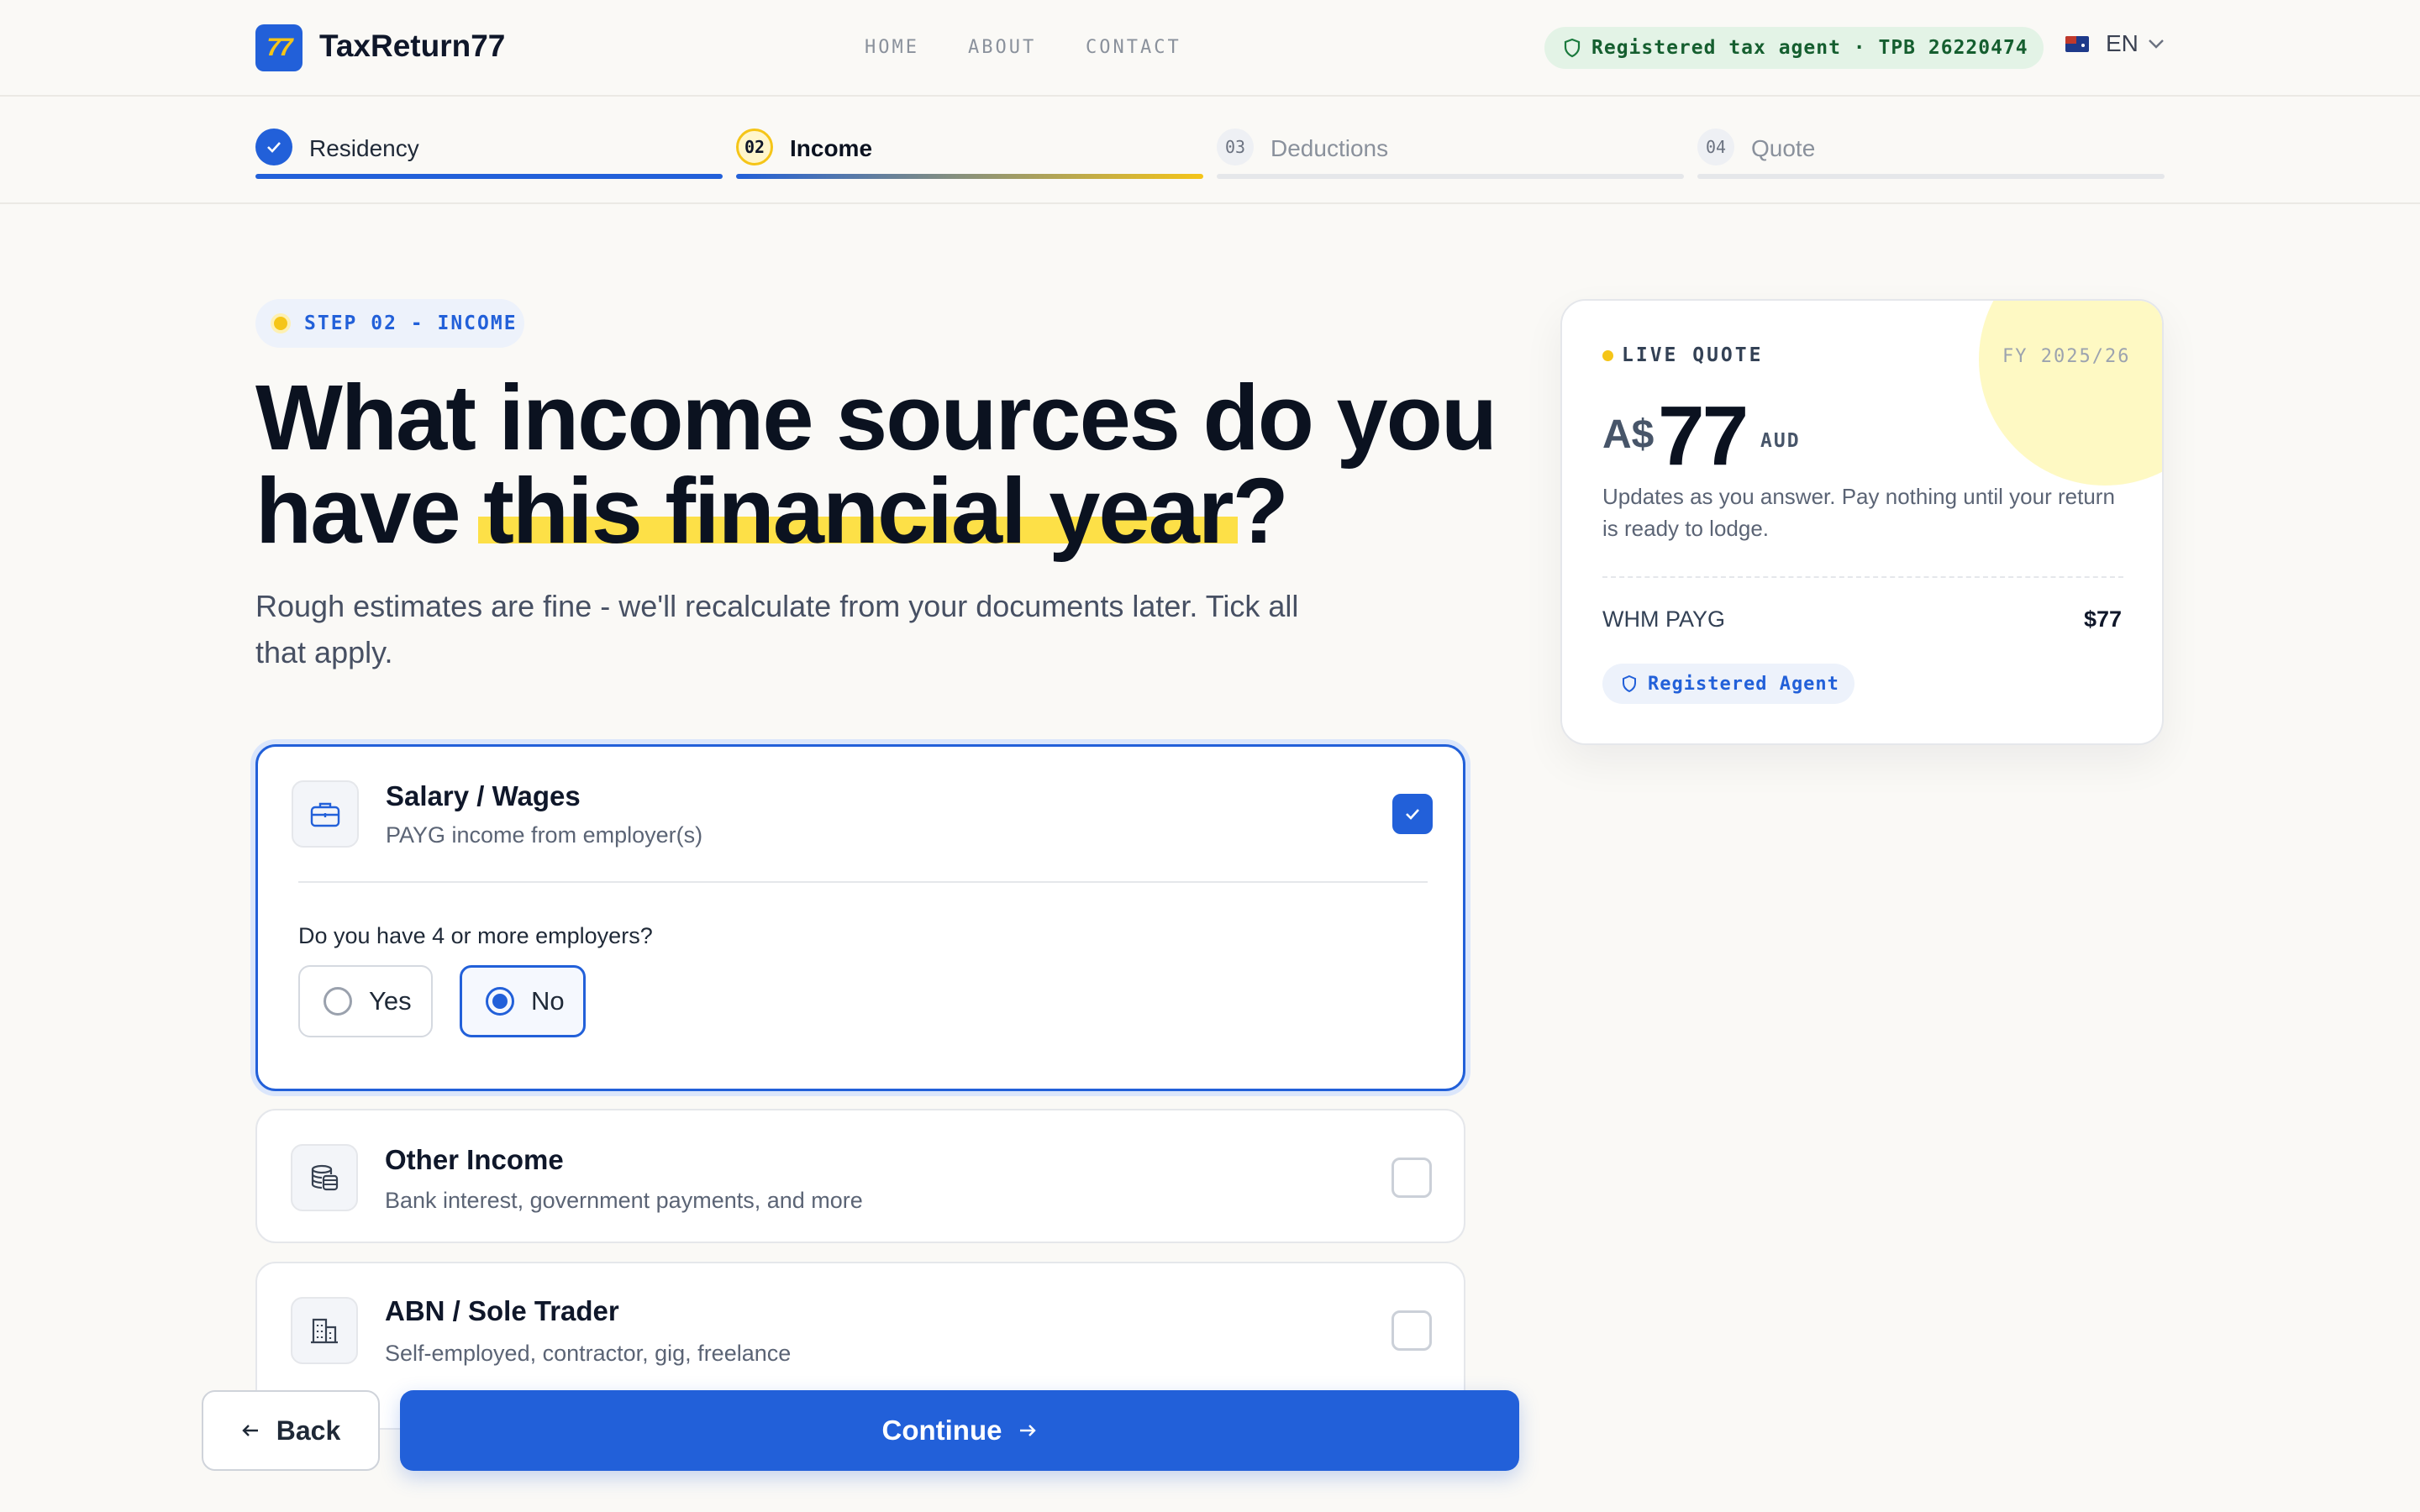  Describe the element at coordinates (412, 46) in the screenshot. I see `brand-name: TaxReturn77` at that location.